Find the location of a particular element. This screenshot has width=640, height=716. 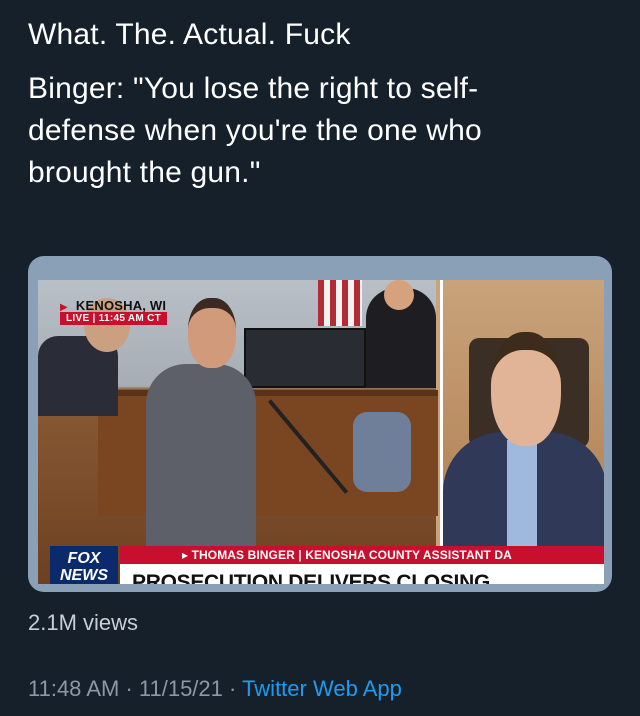

defendant-scene is located at coordinates (522, 432).